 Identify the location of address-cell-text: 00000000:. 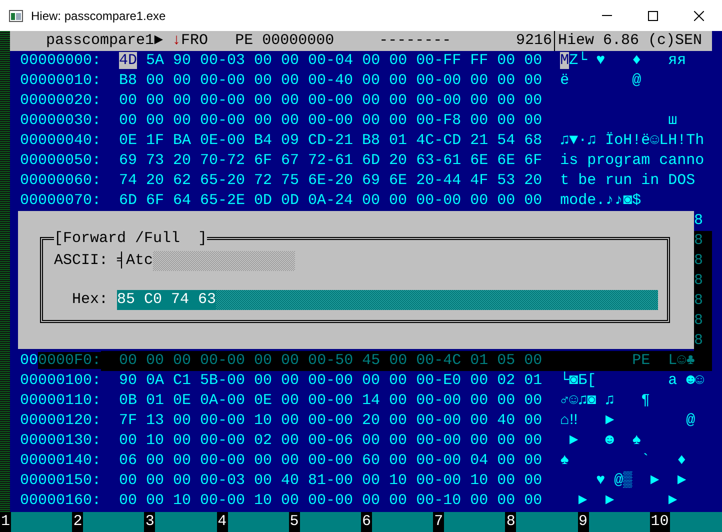
(60, 61).